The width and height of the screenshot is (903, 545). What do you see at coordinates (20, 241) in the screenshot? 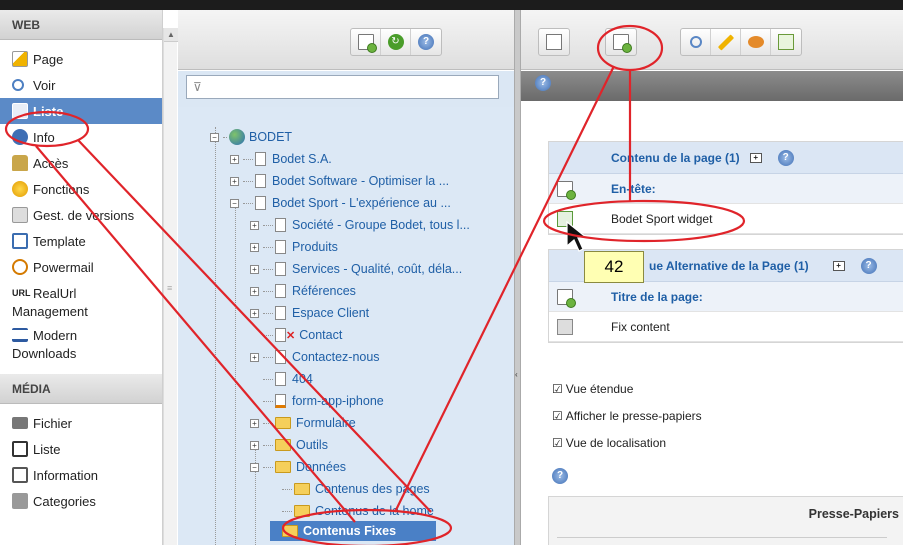
I see `template-icon` at bounding box center [20, 241].